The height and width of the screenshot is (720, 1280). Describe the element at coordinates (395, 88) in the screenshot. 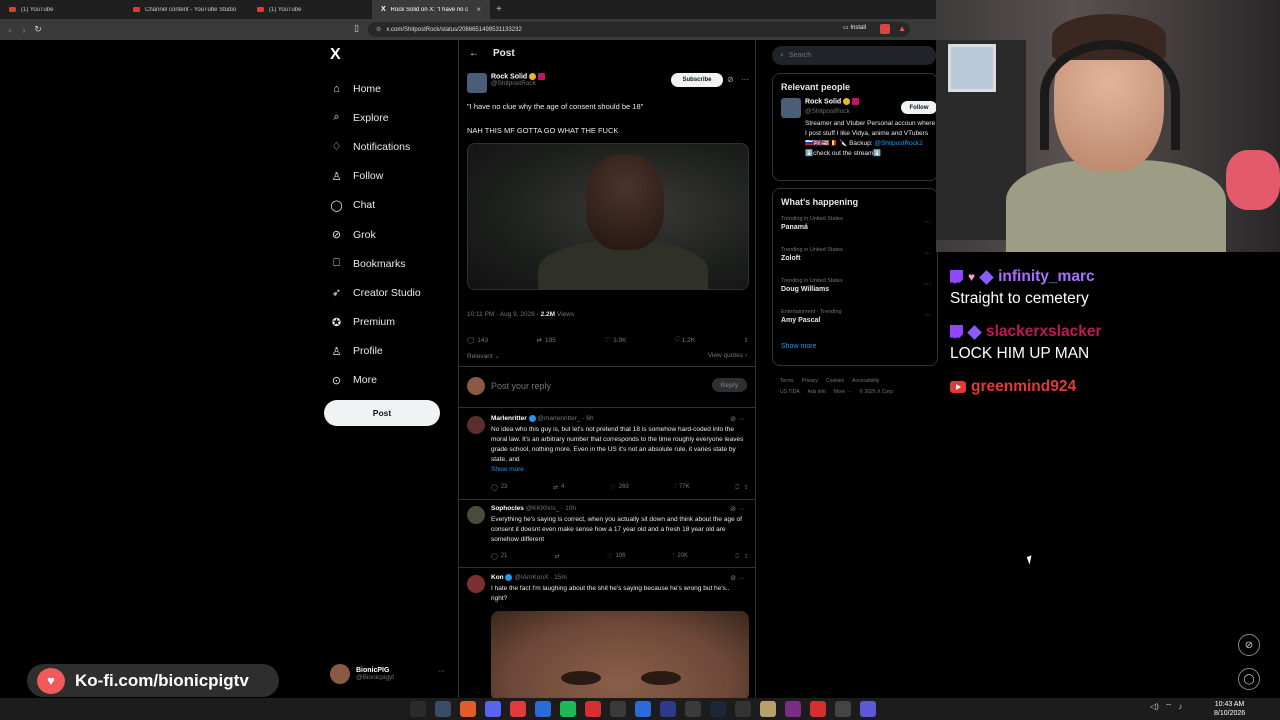

I see `nav-item-home: ⌂ Home` at that location.